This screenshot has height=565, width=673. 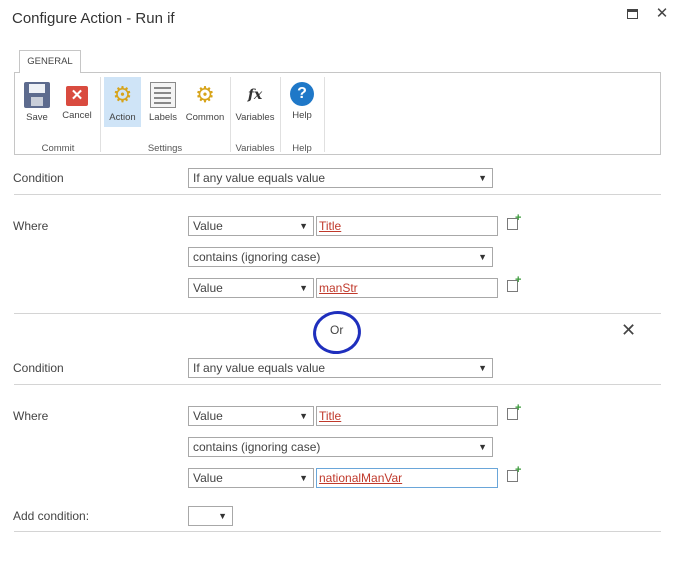 I want to click on variables-label: Variables, so click(x=255, y=117).